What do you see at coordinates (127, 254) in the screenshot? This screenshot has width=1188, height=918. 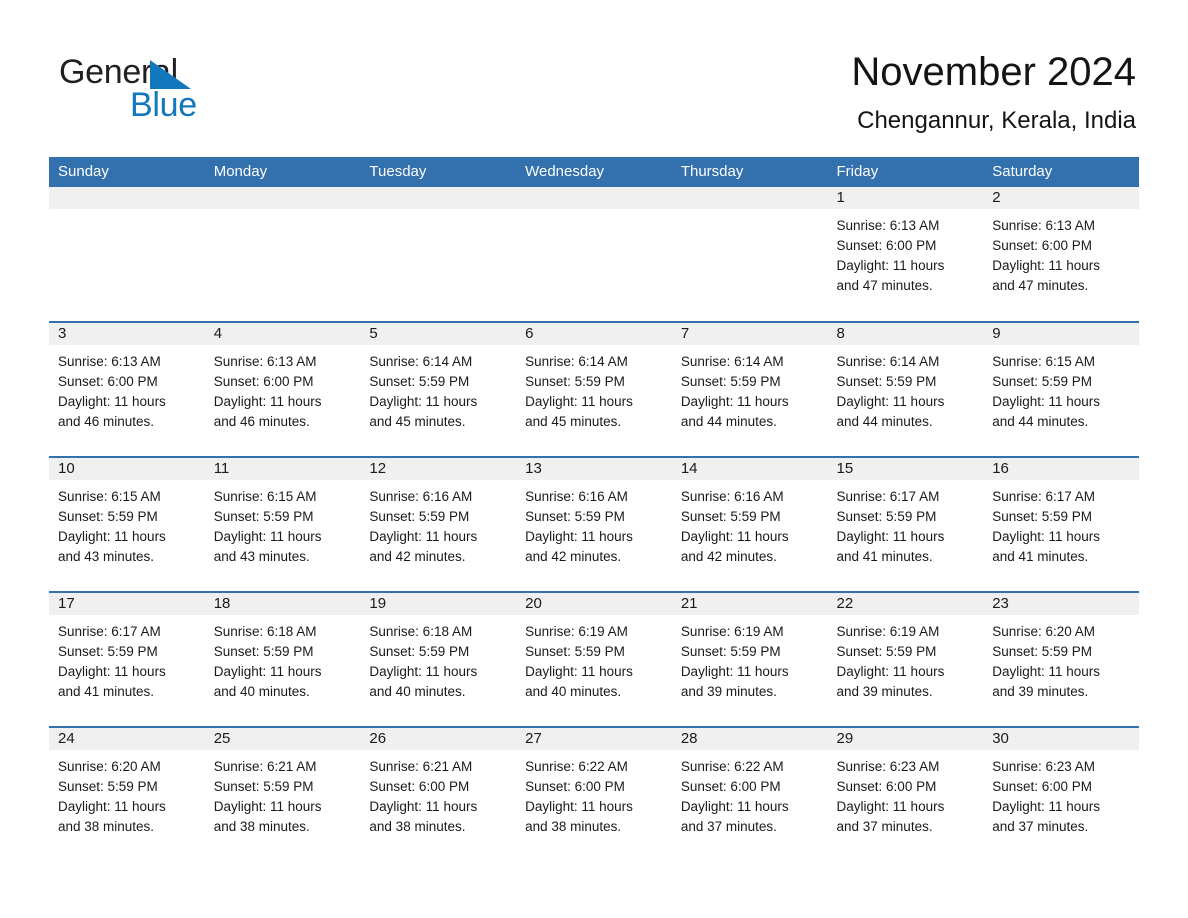 I see `calendar-cell-empty` at bounding box center [127, 254].